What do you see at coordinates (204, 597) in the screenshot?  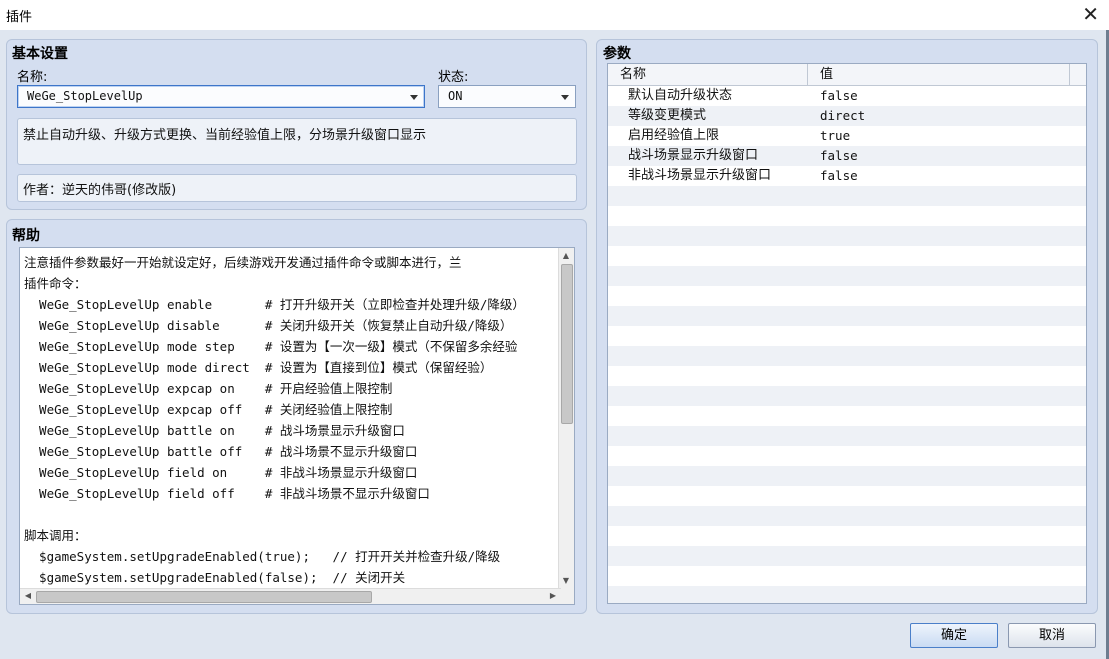 I see `horizontal-scroll-thumb` at bounding box center [204, 597].